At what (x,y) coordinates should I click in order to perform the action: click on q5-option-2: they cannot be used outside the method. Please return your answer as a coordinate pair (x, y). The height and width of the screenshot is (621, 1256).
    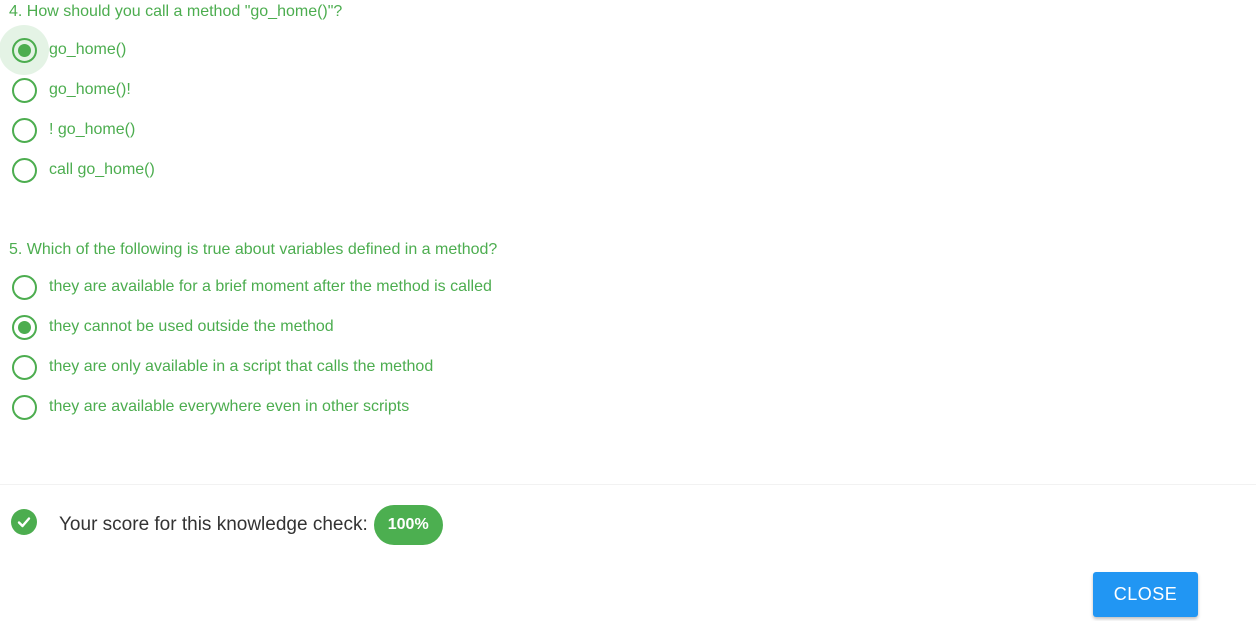
    Looking at the image, I should click on (172, 327).